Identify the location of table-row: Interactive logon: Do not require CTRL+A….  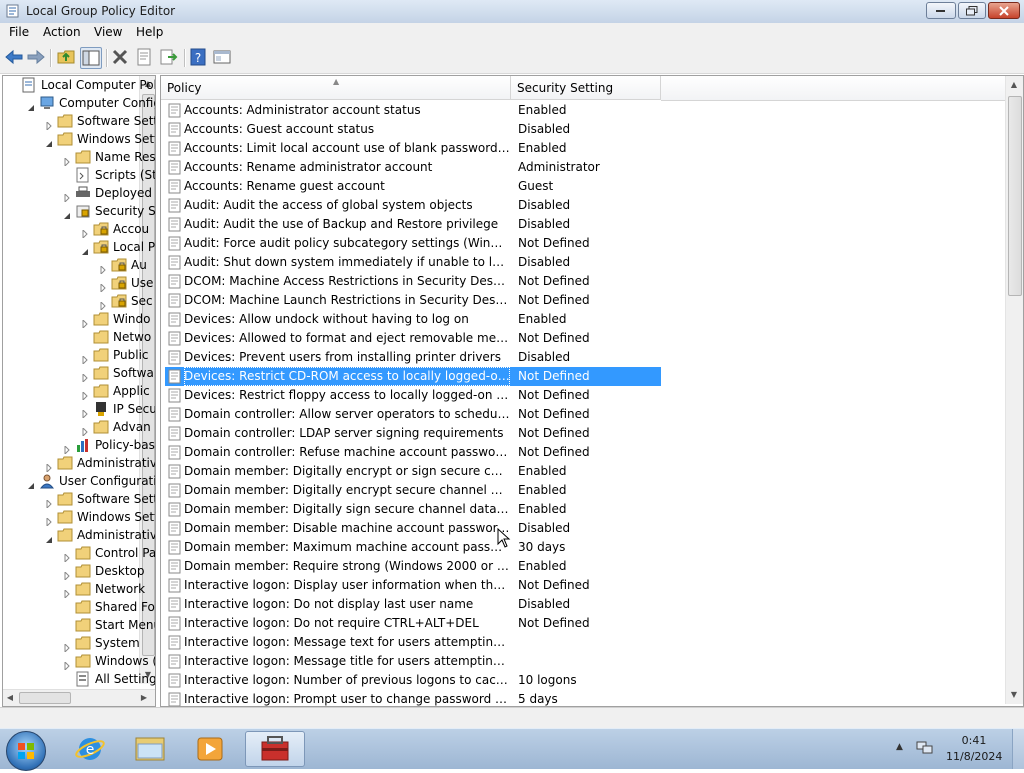
(413, 623).